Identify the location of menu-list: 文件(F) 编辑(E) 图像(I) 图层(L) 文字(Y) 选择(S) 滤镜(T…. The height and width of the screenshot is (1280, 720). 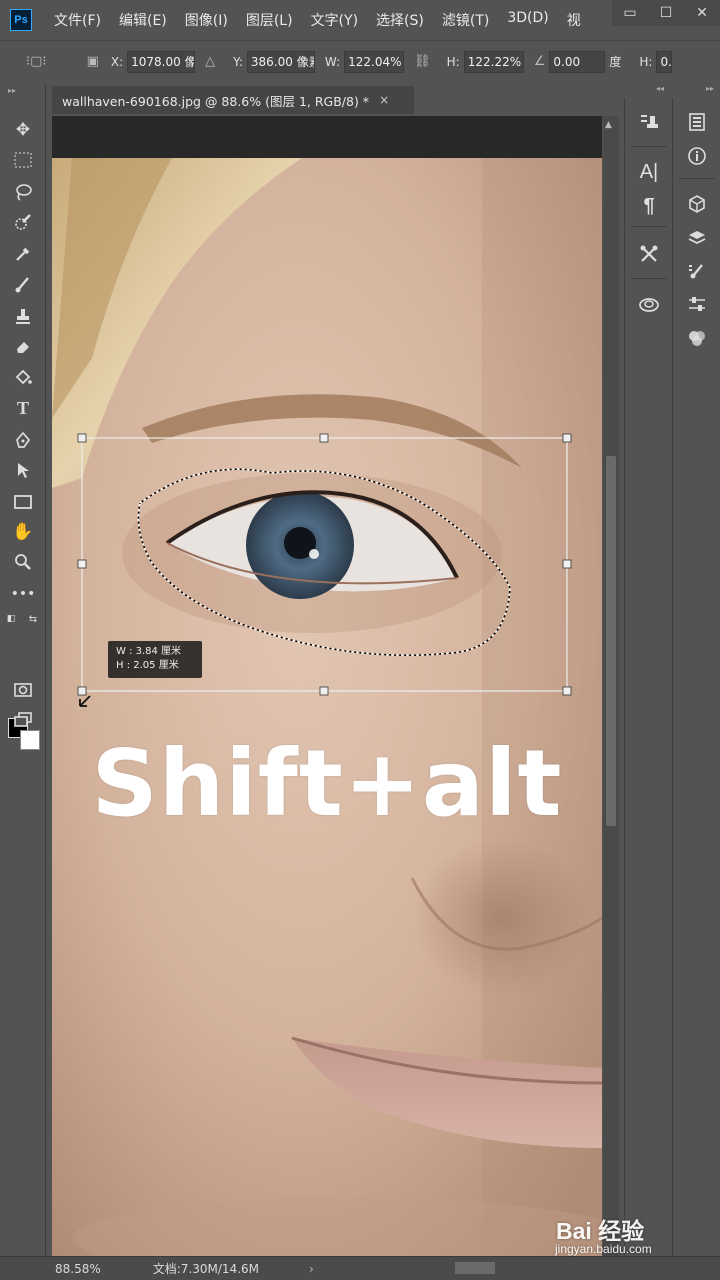
(326, 20).